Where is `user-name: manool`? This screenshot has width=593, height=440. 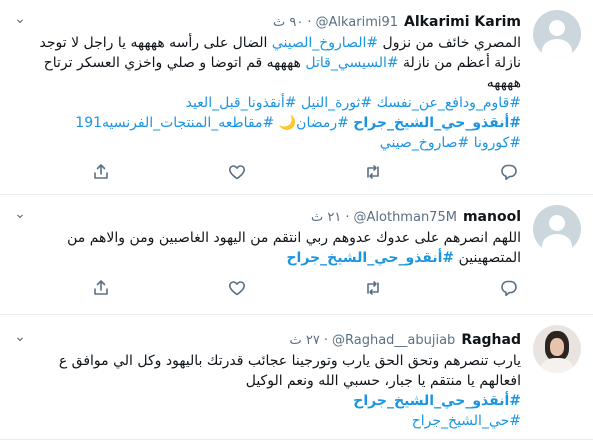
user-name: manool is located at coordinates (492, 217).